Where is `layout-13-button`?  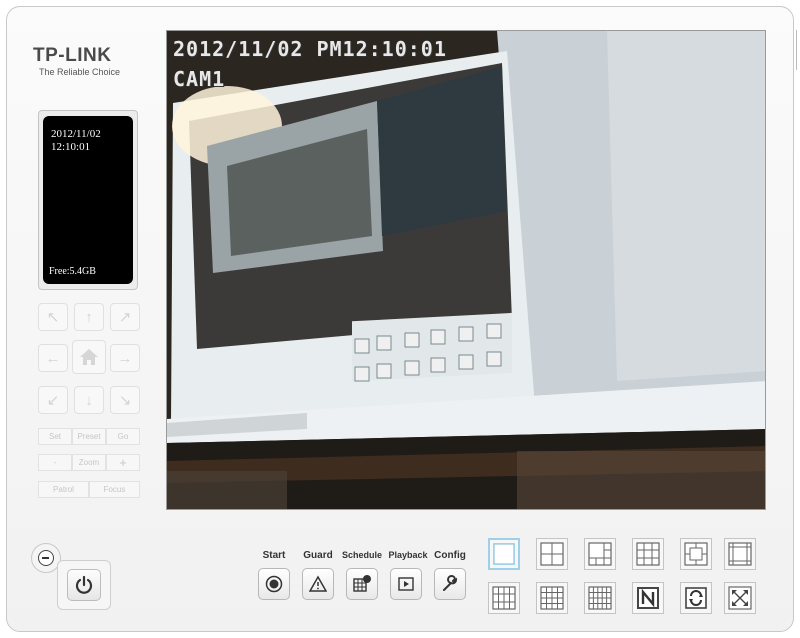
layout-13-button is located at coordinates (504, 598).